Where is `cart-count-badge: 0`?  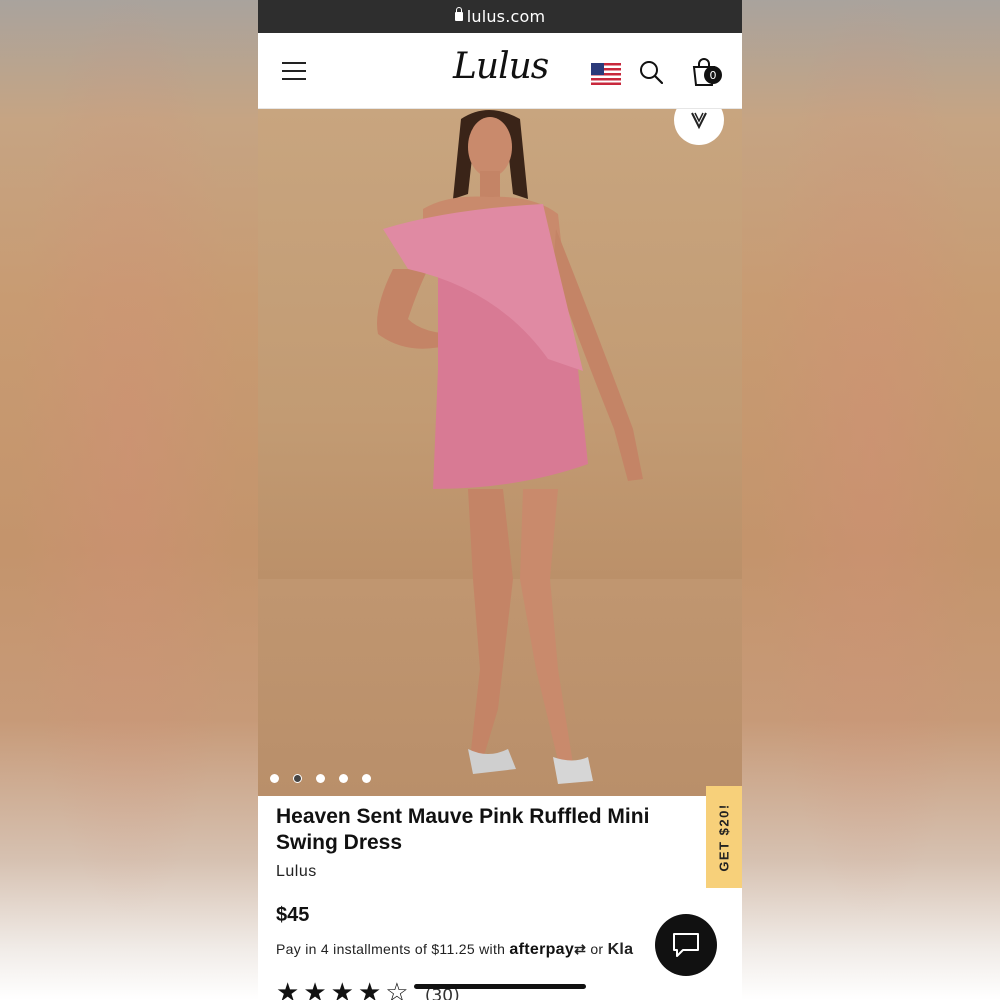 cart-count-badge: 0 is located at coordinates (713, 75).